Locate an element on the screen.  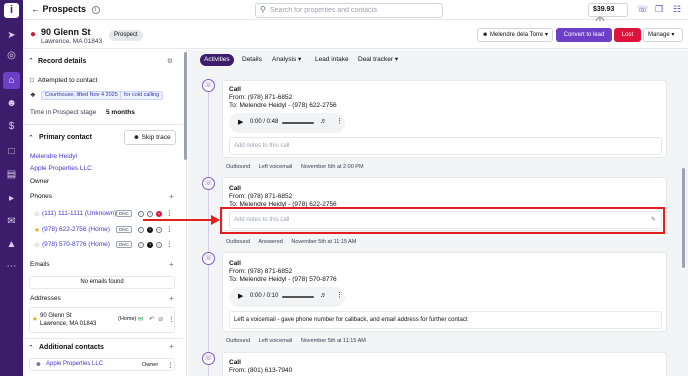
tab-deal-tracker: Deal tracker ▾ is located at coordinates (378, 60).